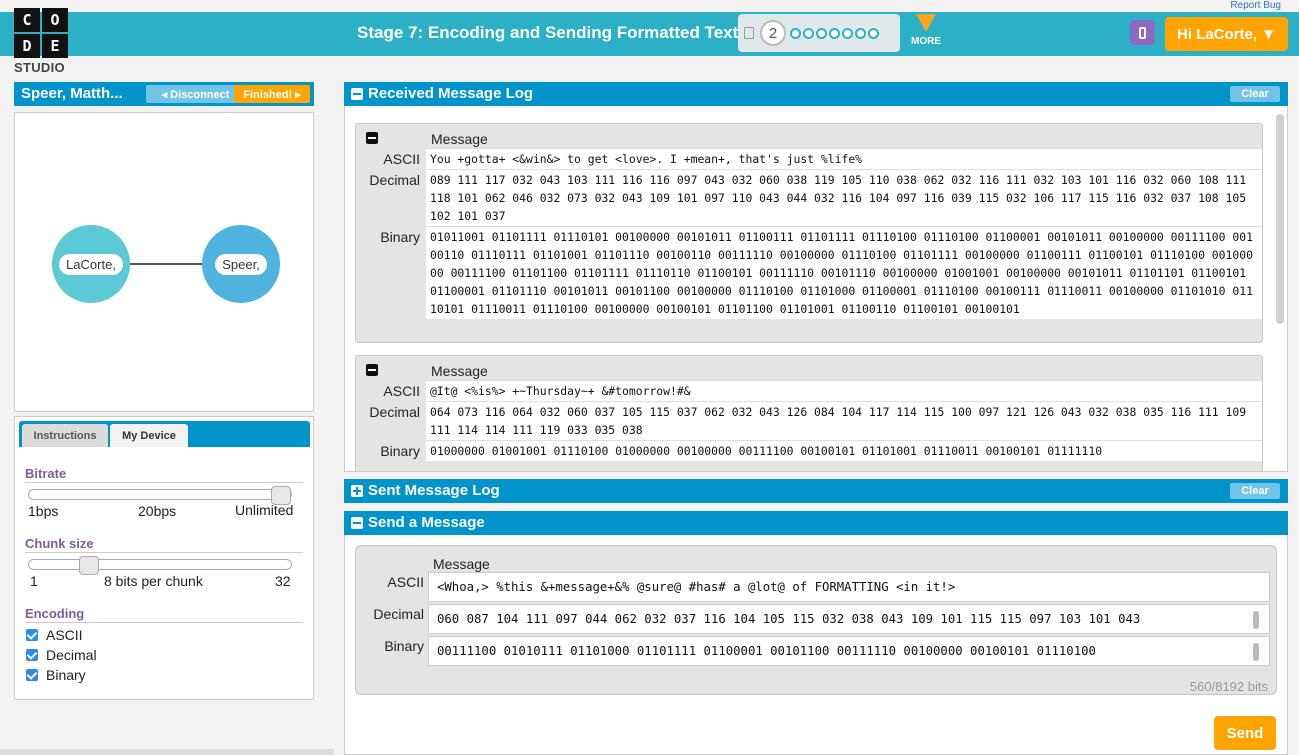 Image resolution: width=1299 pixels, height=755 pixels. What do you see at coordinates (160, 565) in the screenshot?
I see `chunk-size-slider` at bounding box center [160, 565].